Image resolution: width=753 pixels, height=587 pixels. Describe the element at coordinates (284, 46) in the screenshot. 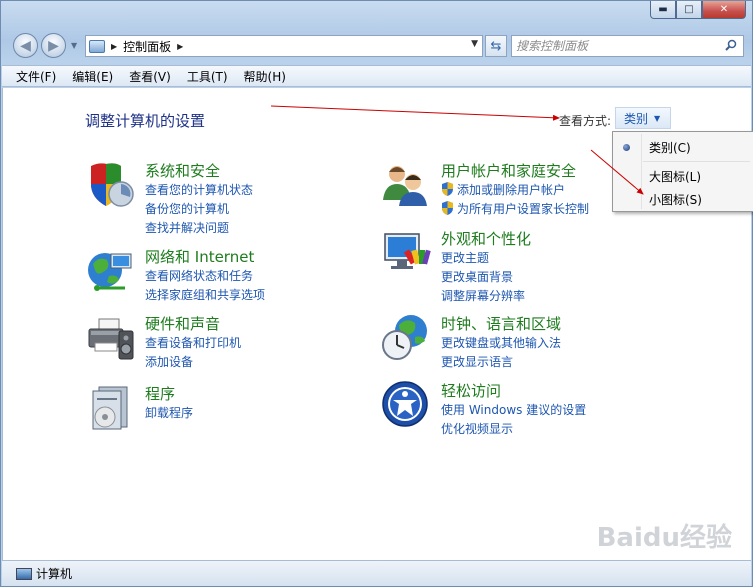

I see `address-bar: ▶ 控制面板 ▶ ▼` at that location.